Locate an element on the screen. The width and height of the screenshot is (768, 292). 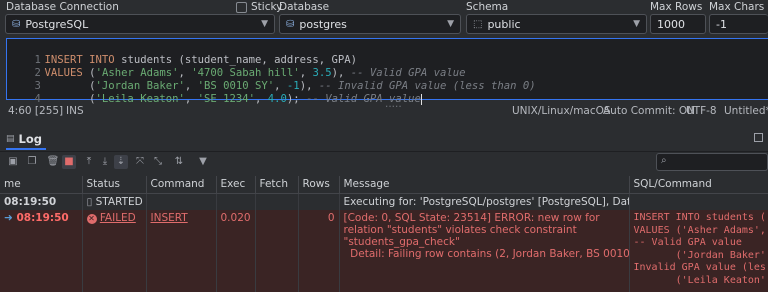
command-cell is located at coordinates (181, 201).